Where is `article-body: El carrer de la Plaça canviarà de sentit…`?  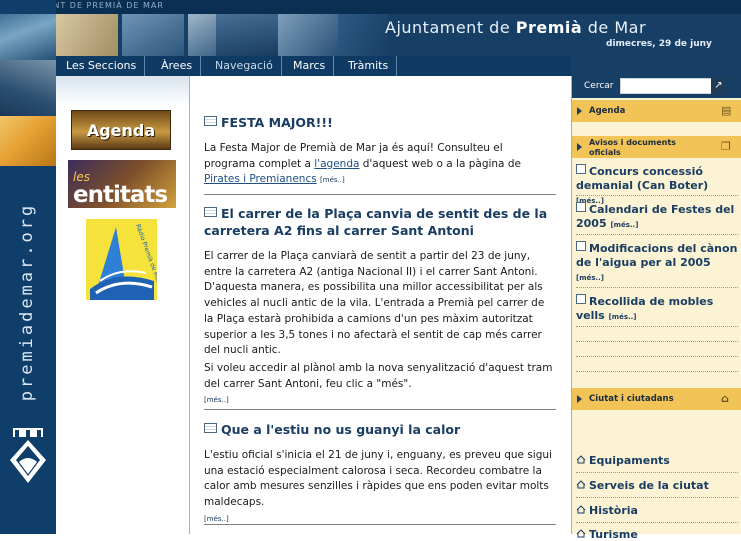
article-body: El carrer de la Plaça canviarà de sentit… is located at coordinates (380, 304).